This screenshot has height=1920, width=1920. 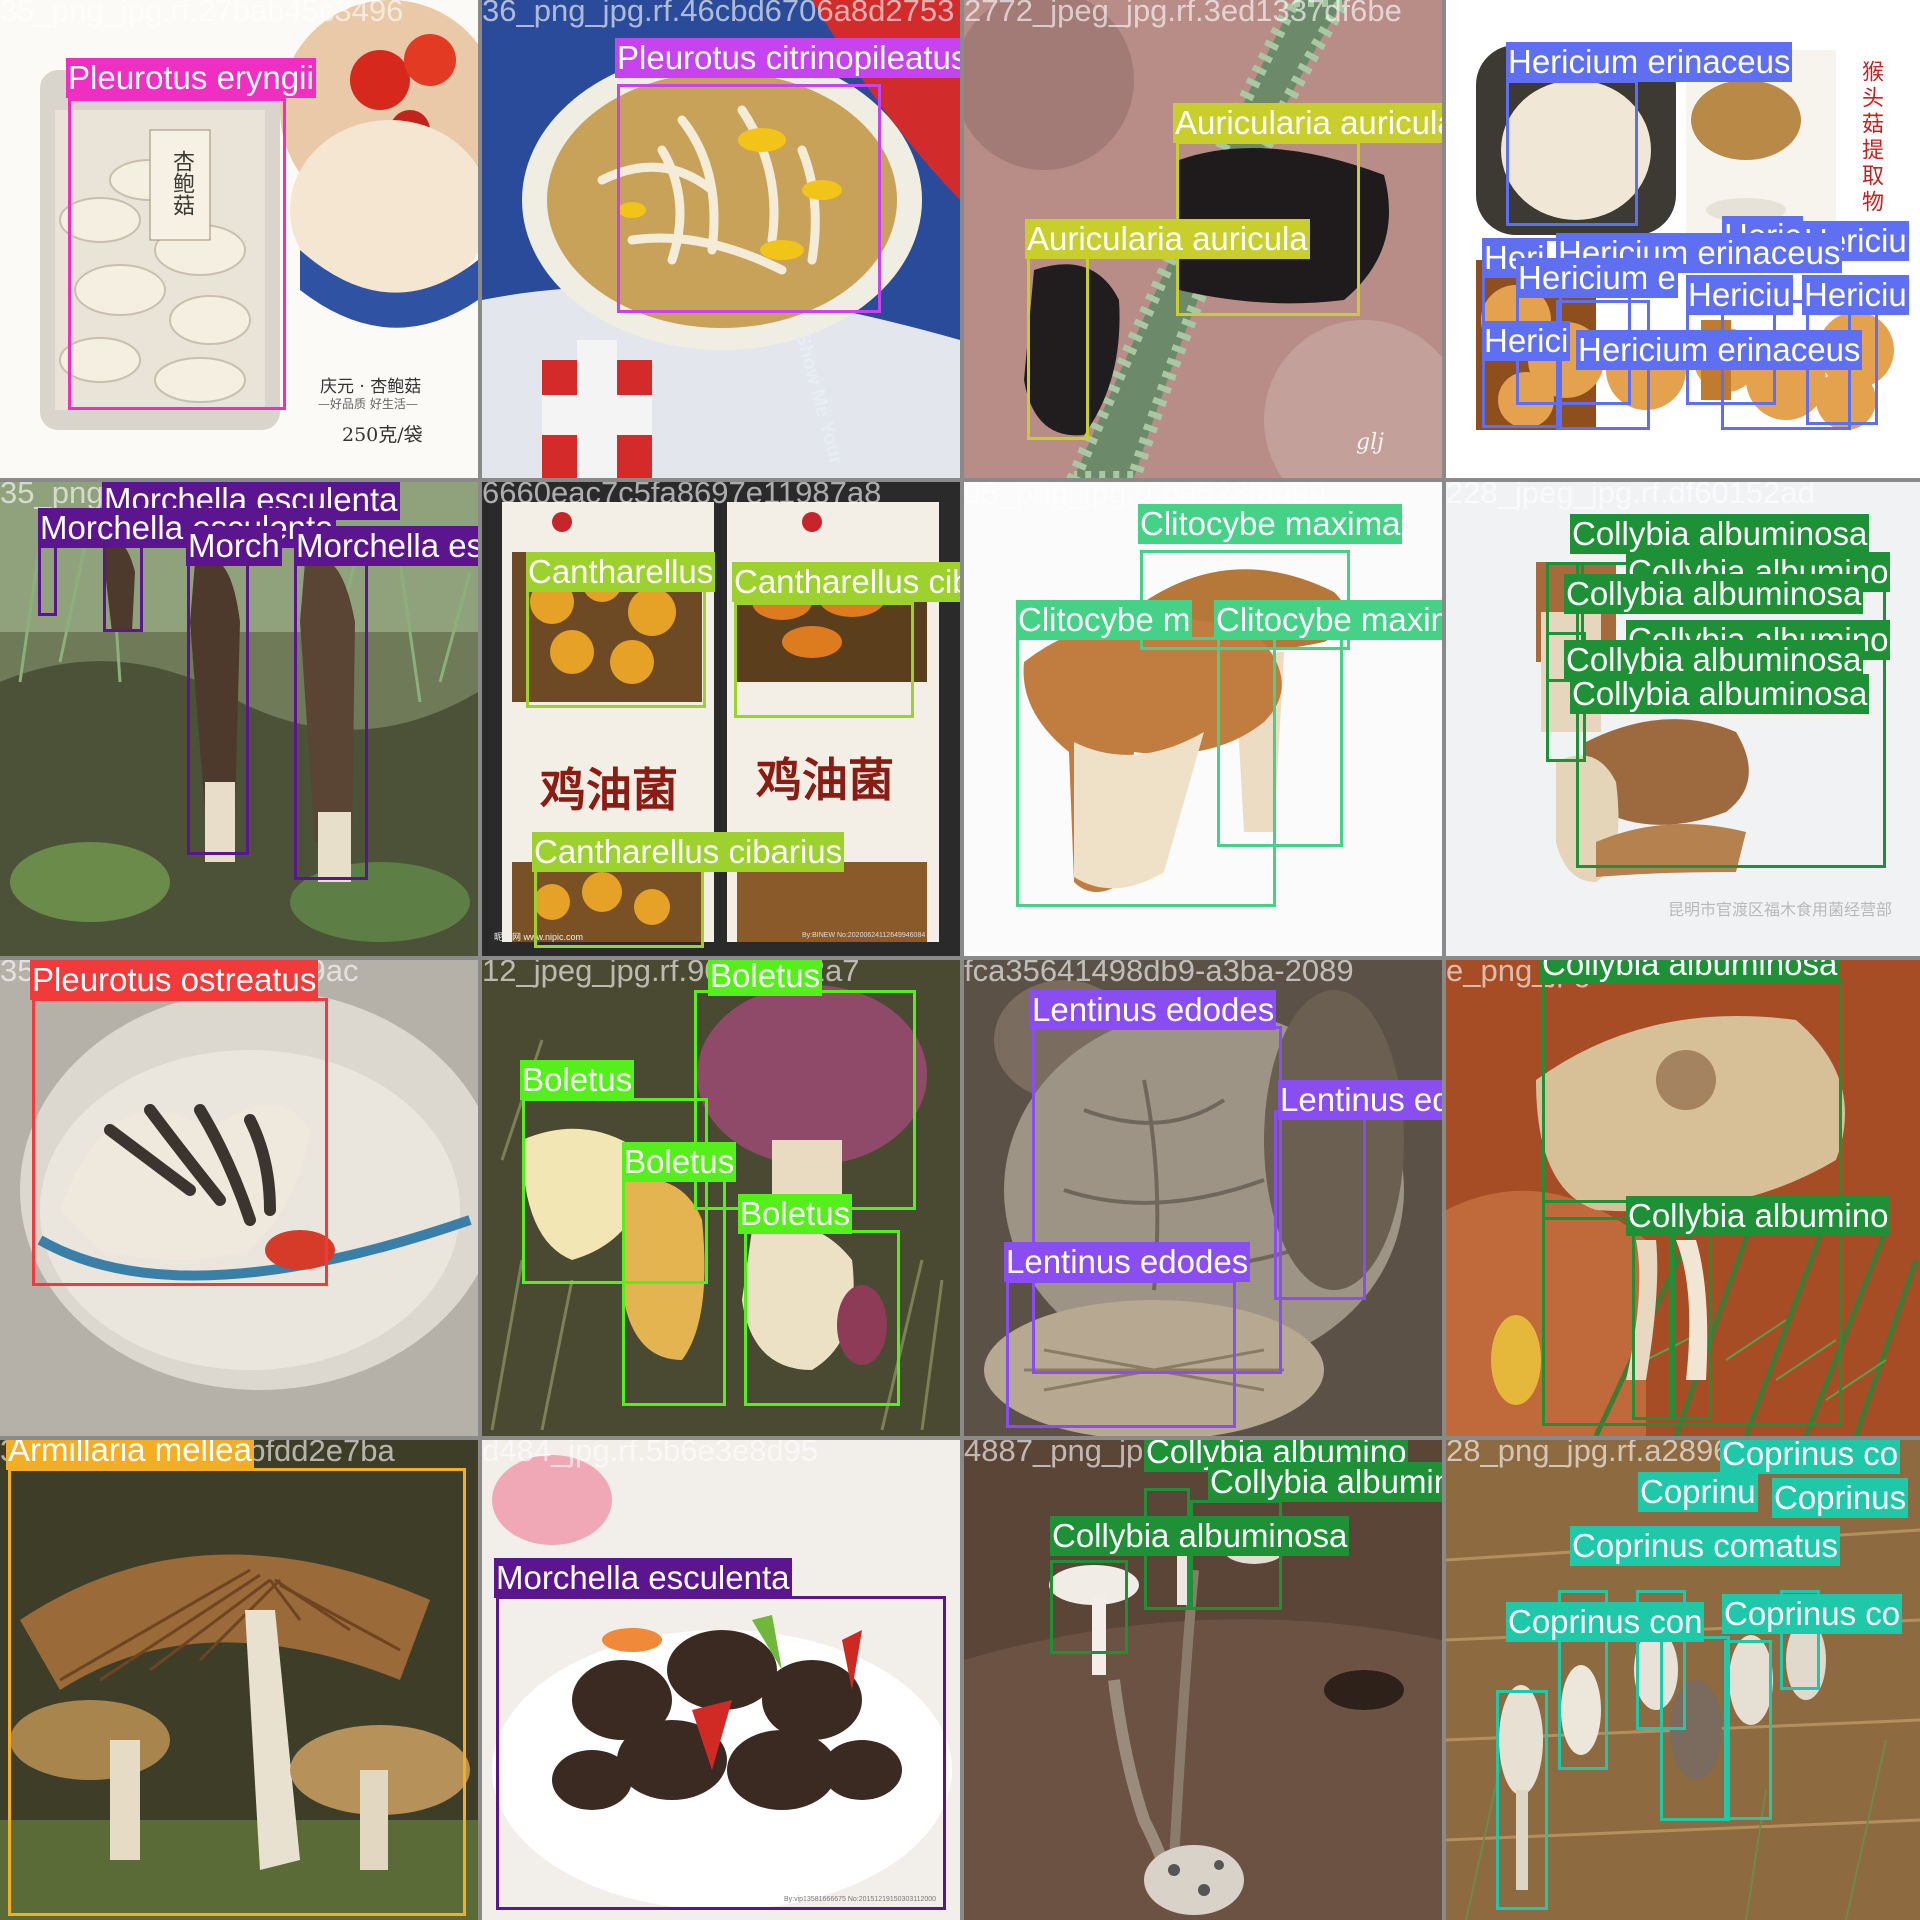 I want to click on label-collybia-a6: Collybia albuminosa, so click(x=1720, y=694).